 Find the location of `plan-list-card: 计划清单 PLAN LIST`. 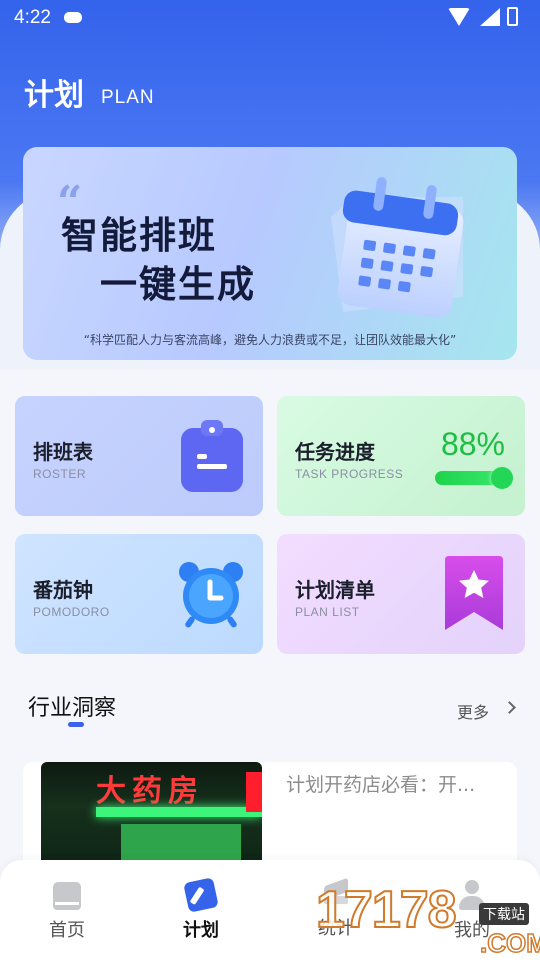

plan-list-card: 计划清单 PLAN LIST is located at coordinates (401, 594).